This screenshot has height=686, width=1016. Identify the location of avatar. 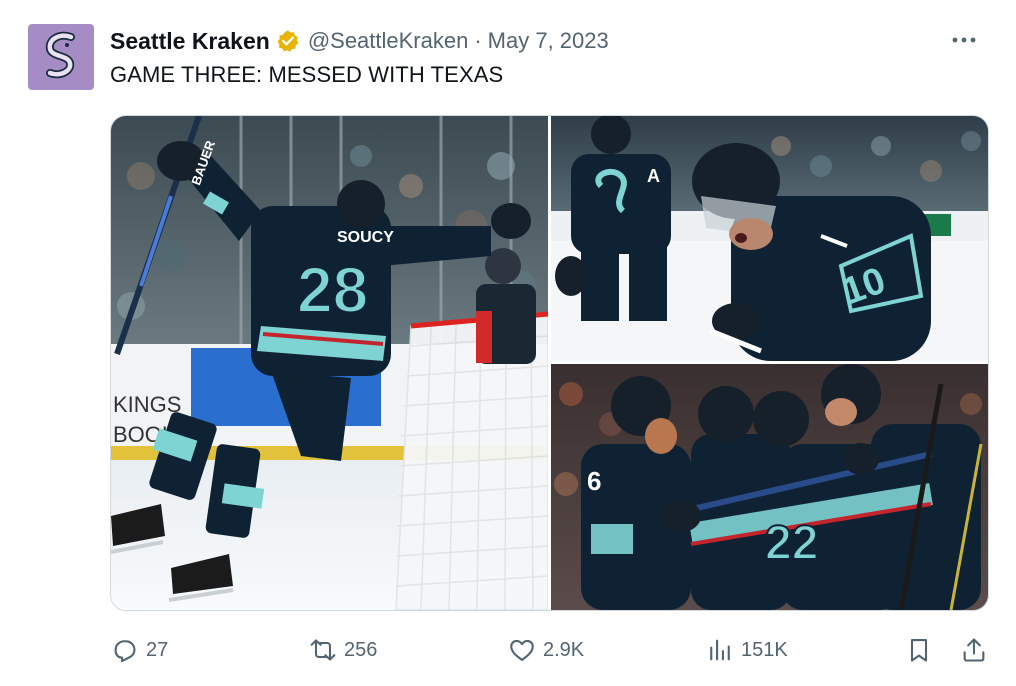
(61, 57).